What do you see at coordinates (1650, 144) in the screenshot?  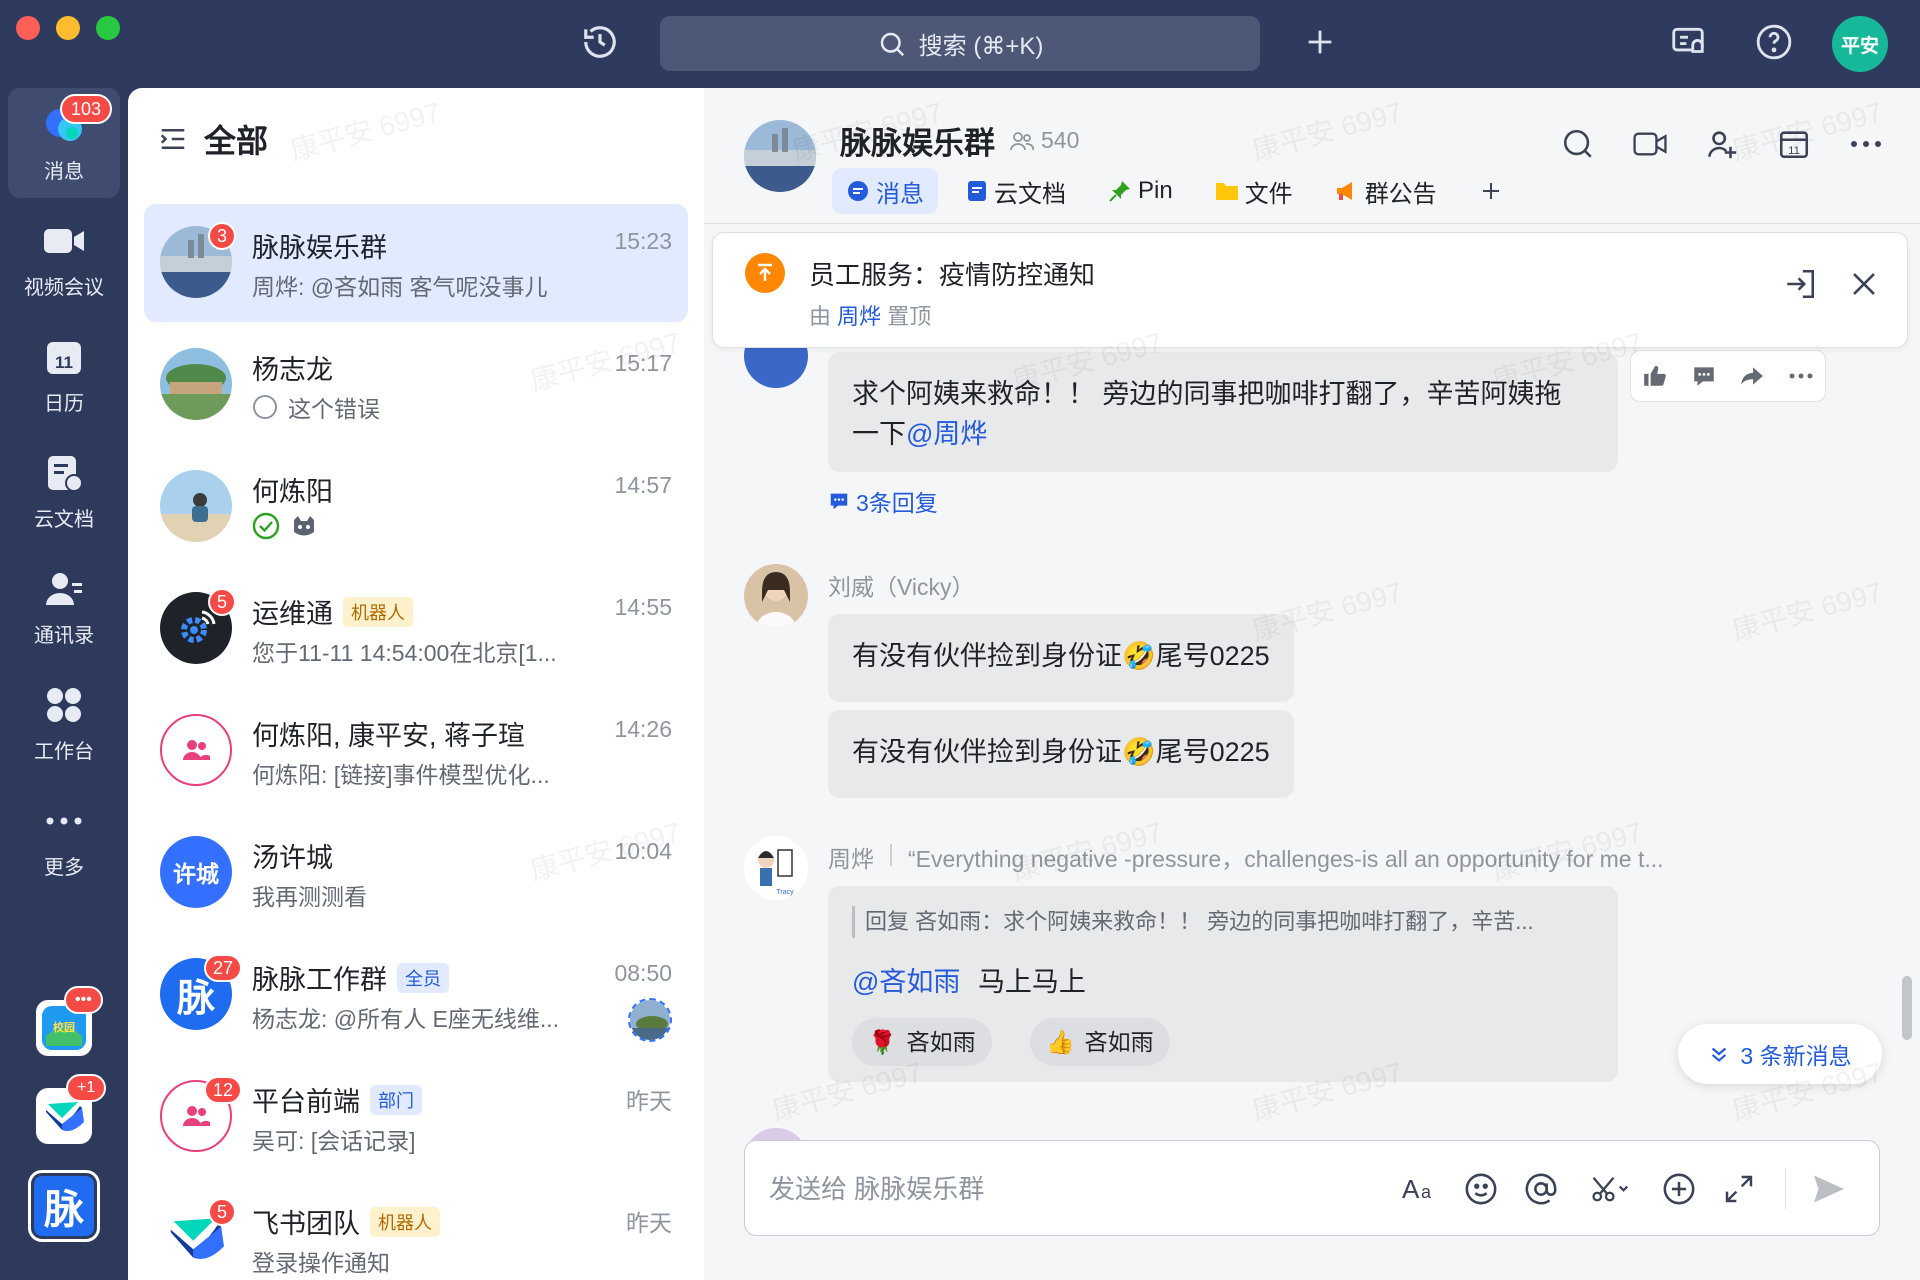 I see `video-call-icon` at bounding box center [1650, 144].